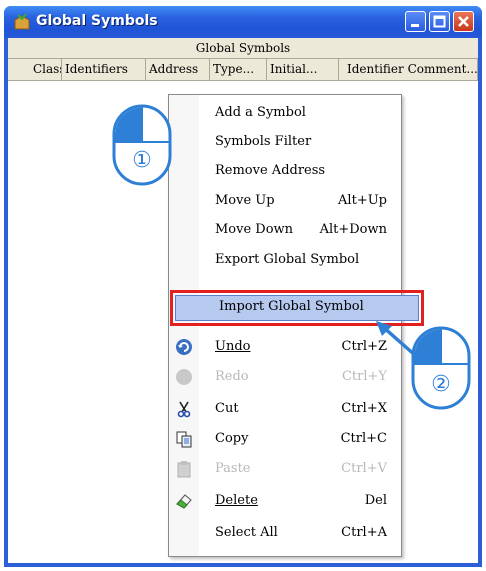  I want to click on redo-icon, so click(184, 377).